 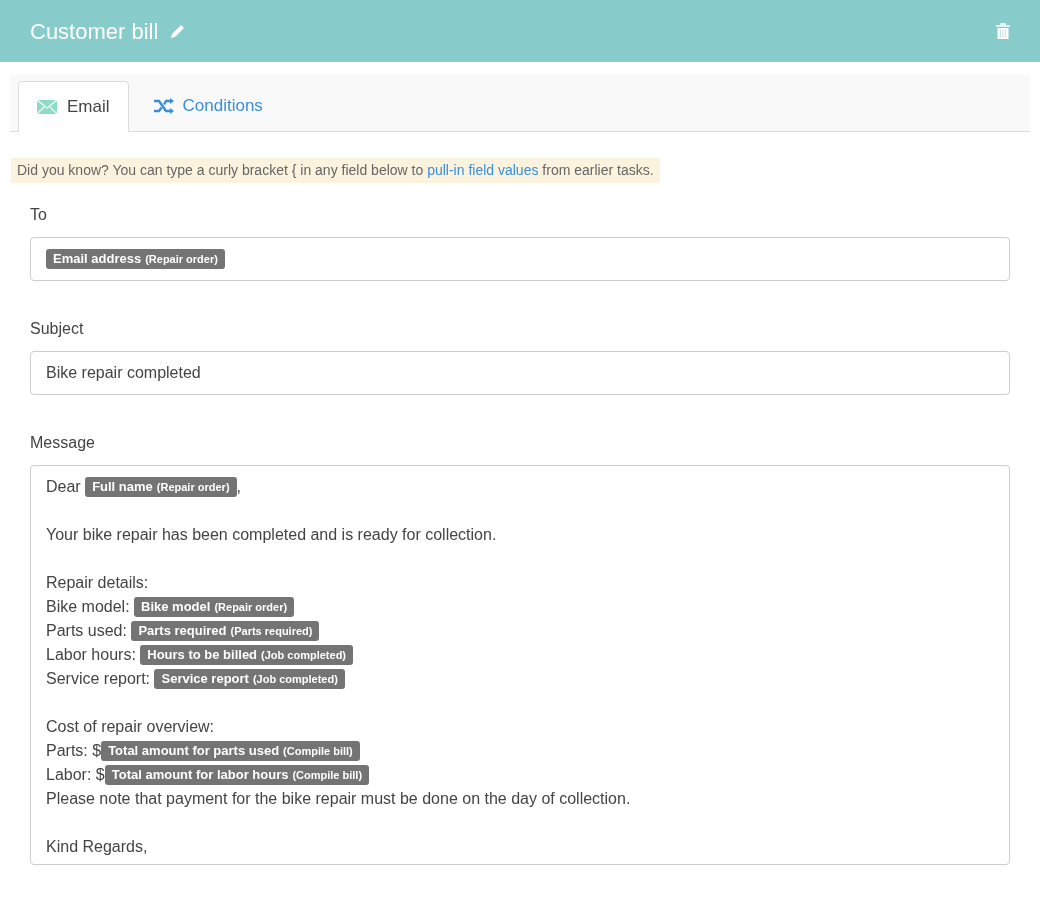 I want to click on message-text: Repair details:, so click(x=97, y=583).